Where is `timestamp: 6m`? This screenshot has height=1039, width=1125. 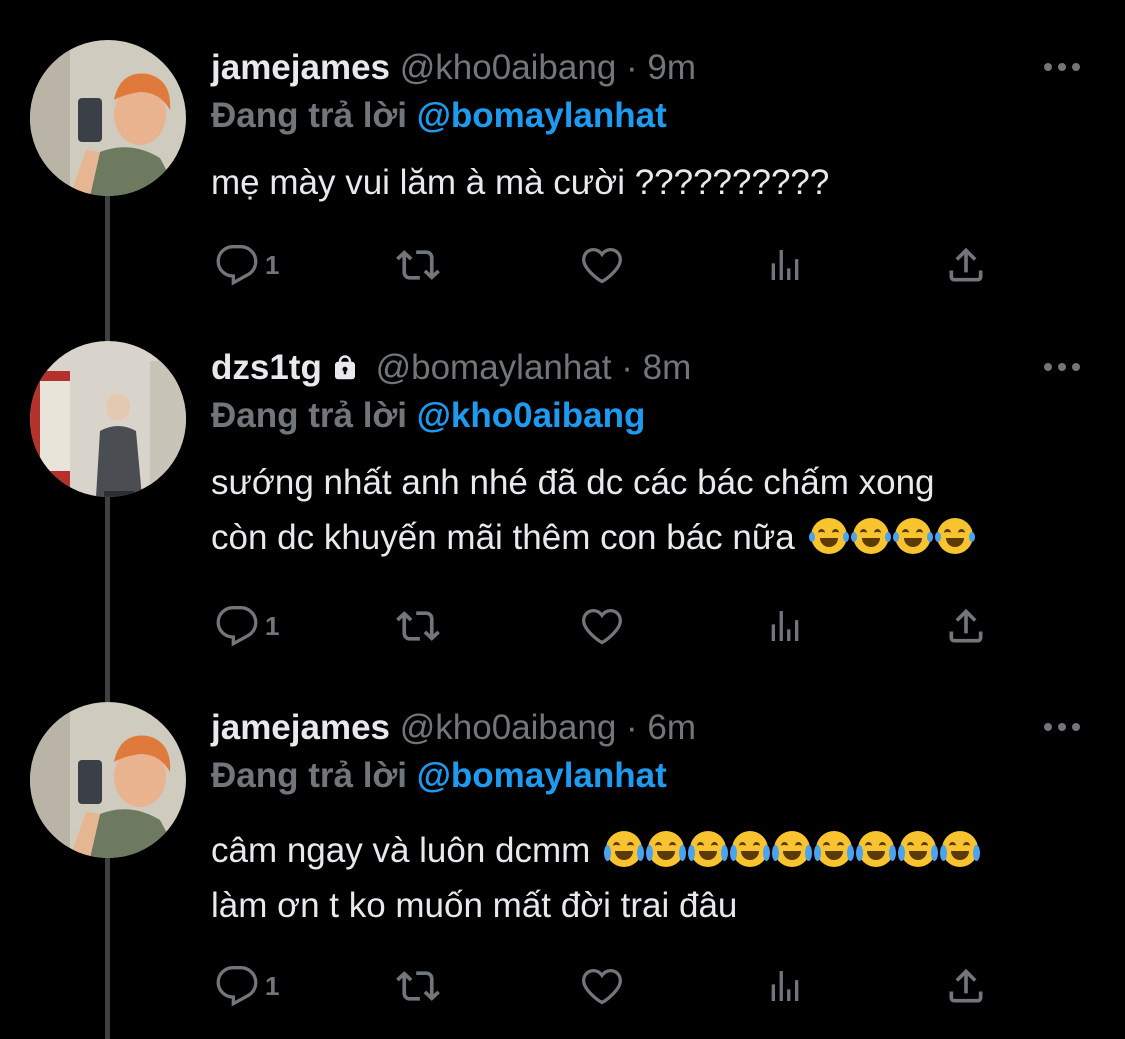 timestamp: 6m is located at coordinates (671, 727).